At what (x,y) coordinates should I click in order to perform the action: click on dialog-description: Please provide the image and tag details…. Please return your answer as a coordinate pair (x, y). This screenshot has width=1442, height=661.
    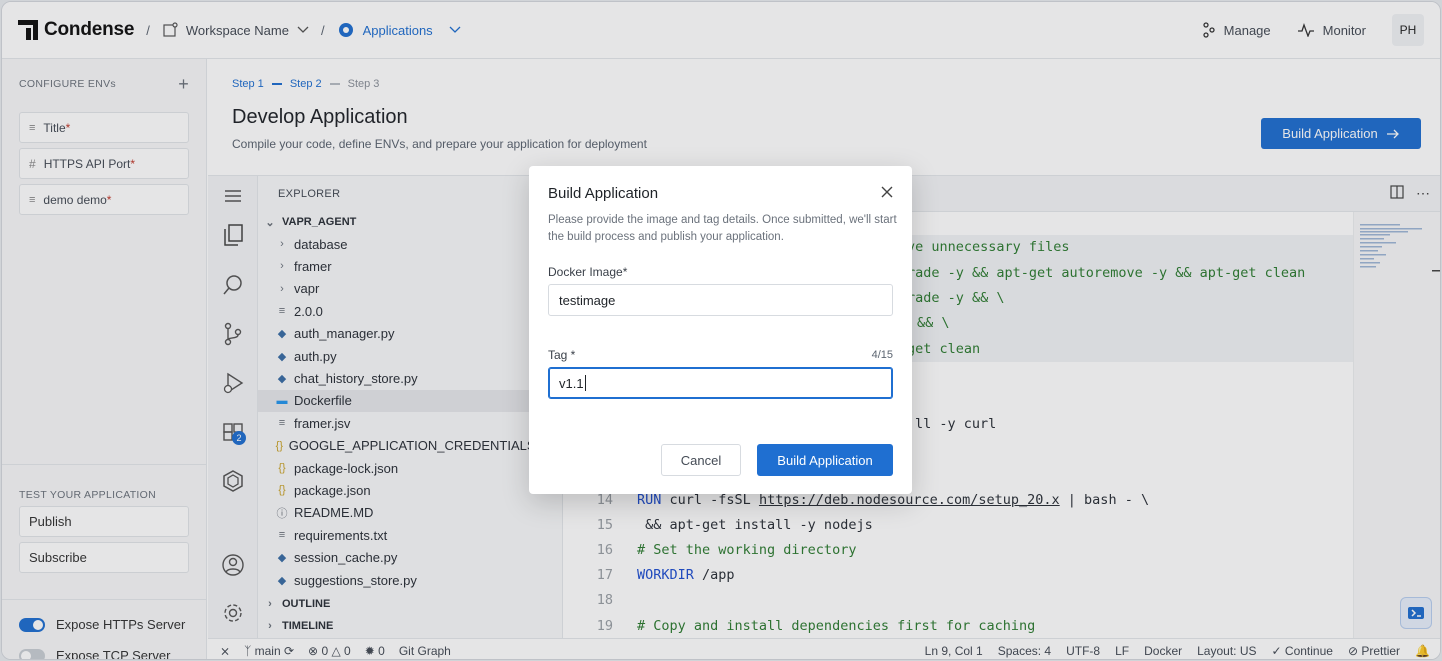
    Looking at the image, I should click on (722, 228).